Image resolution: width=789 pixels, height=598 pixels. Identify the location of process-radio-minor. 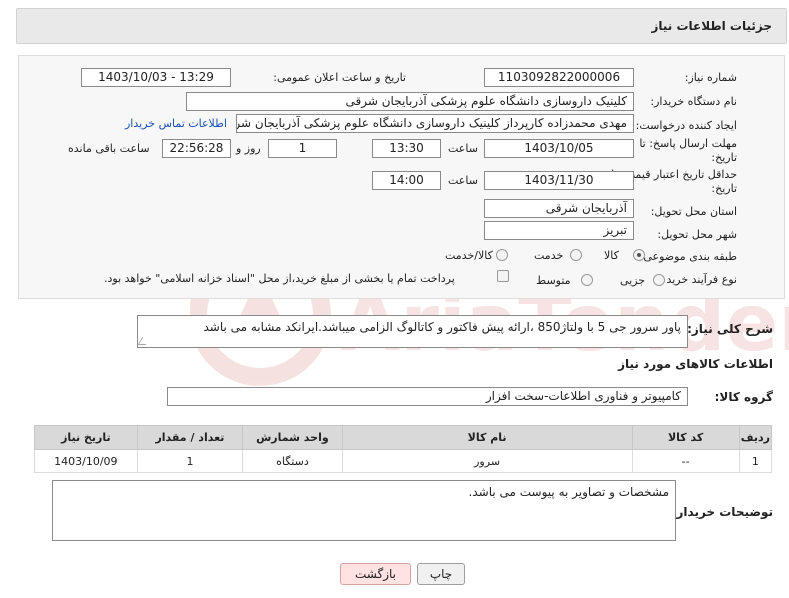
(659, 280).